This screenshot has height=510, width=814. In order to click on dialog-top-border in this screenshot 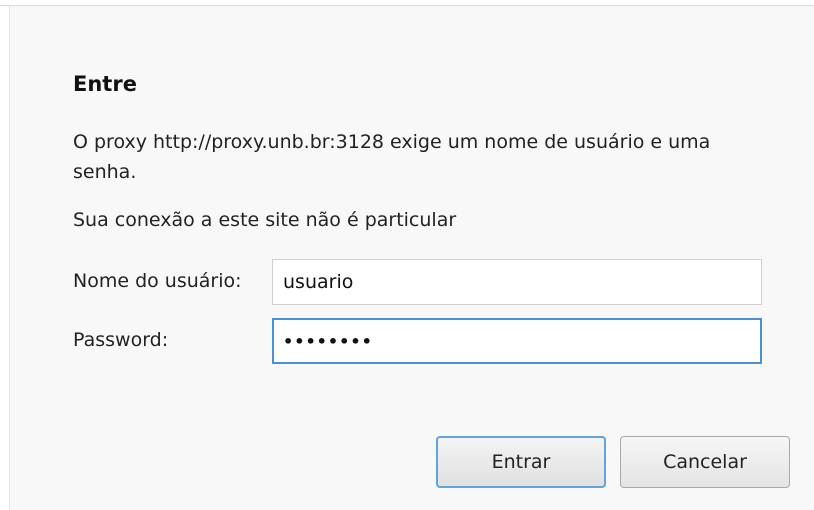, I will do `click(407, 3)`.